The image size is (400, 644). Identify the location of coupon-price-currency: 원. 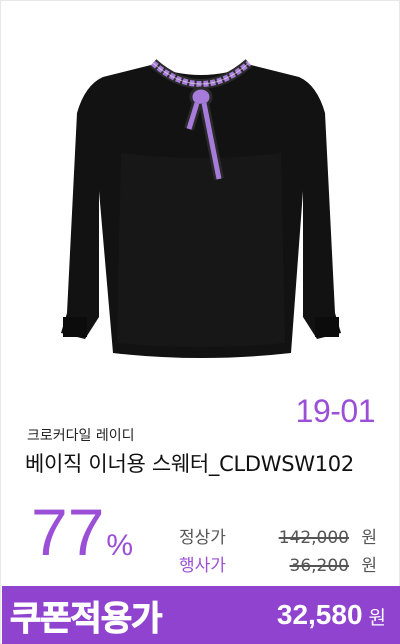
(377, 618).